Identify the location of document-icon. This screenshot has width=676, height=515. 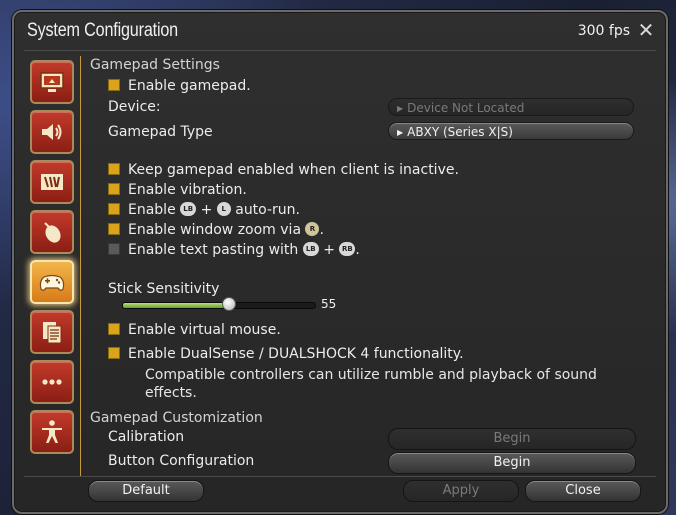
(52, 333).